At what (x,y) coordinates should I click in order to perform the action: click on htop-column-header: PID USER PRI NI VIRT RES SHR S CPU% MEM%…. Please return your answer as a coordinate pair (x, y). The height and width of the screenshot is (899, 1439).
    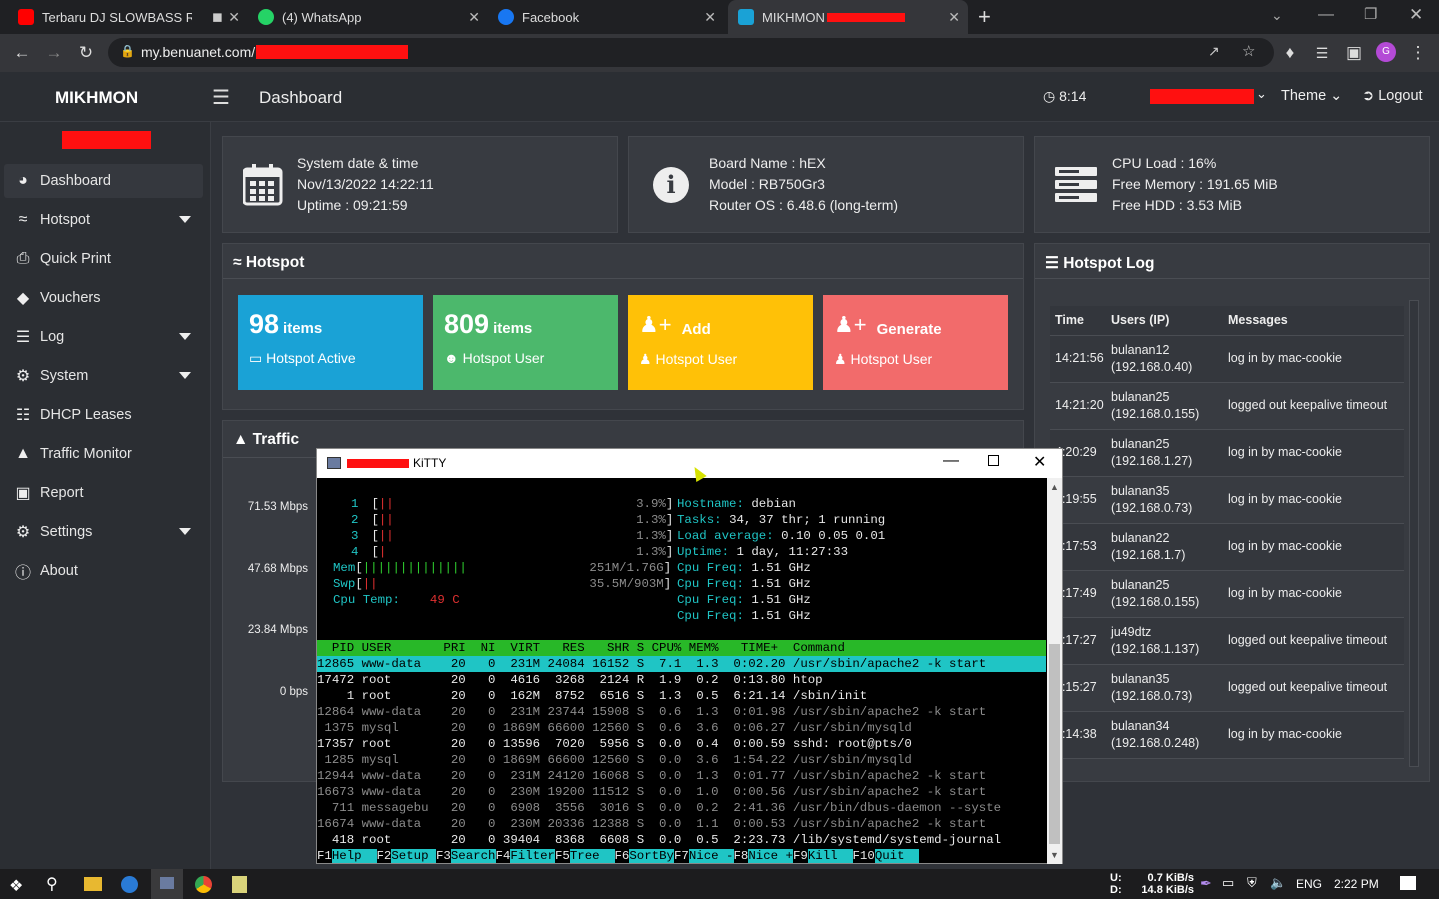
    Looking at the image, I should click on (681, 648).